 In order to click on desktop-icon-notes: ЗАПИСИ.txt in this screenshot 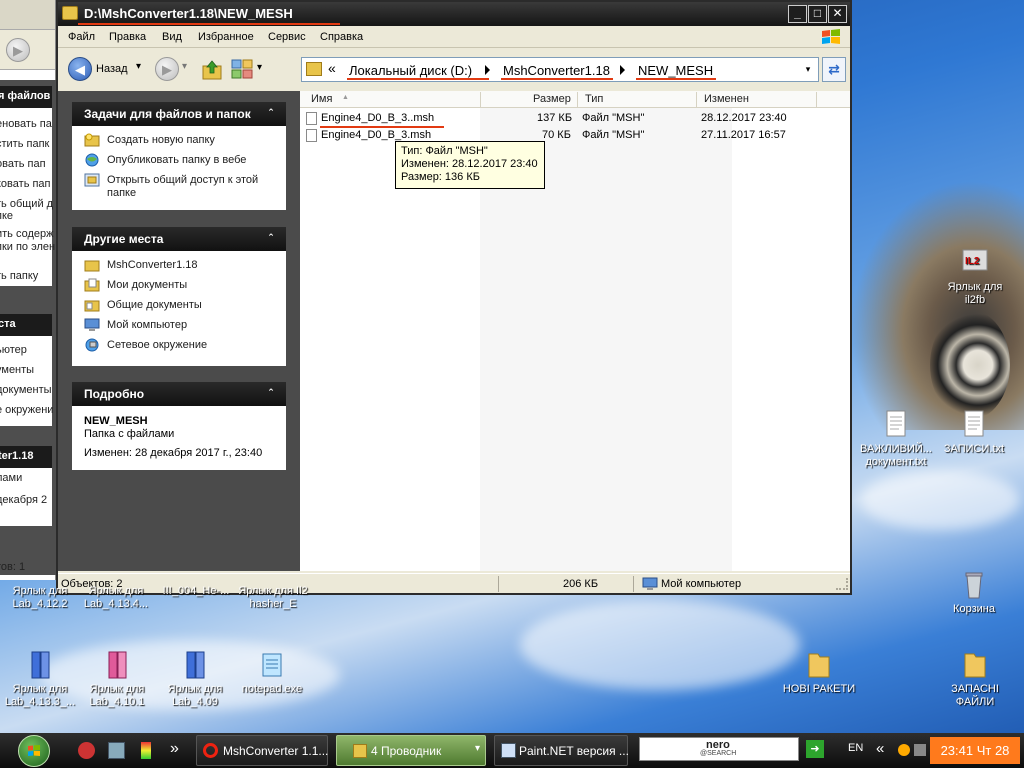, I will do `click(974, 433)`.